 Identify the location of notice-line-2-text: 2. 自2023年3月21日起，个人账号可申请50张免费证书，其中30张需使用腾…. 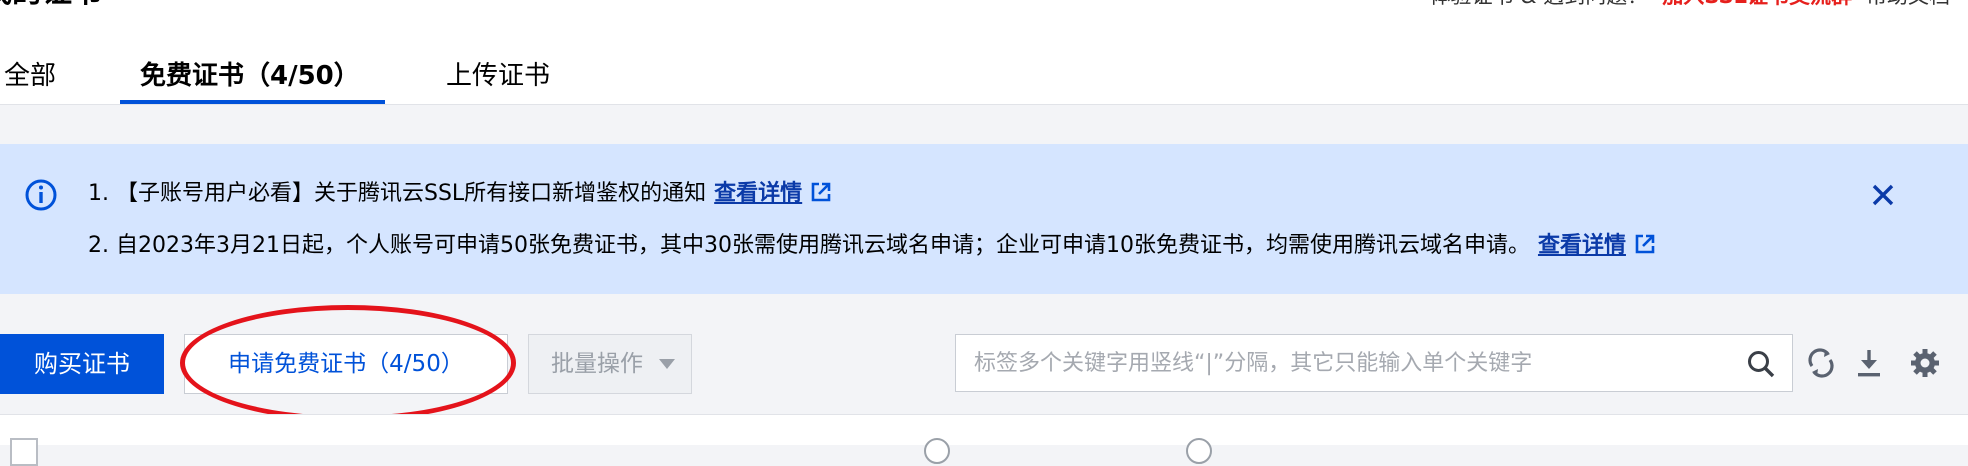
(809, 245).